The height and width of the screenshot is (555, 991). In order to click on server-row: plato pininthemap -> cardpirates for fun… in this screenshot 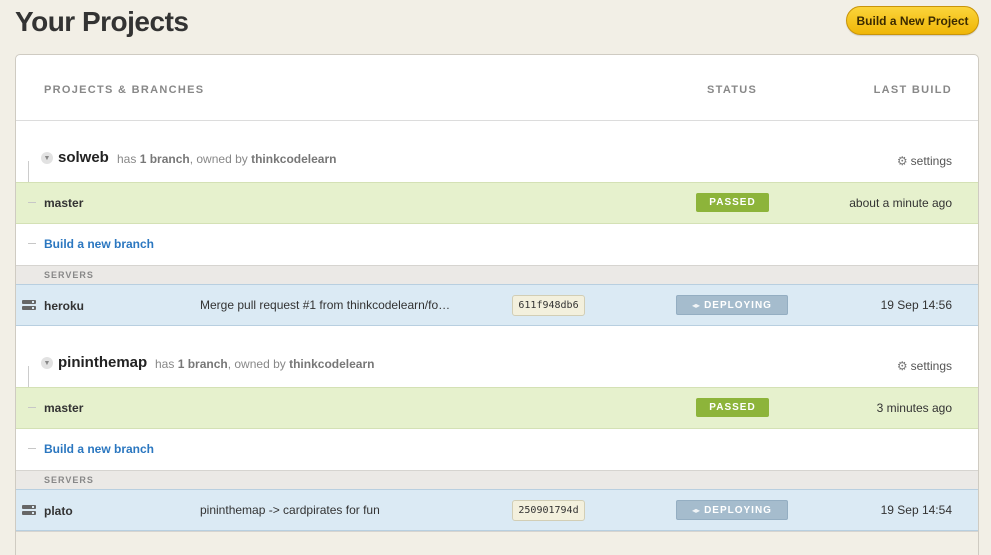, I will do `click(497, 510)`.